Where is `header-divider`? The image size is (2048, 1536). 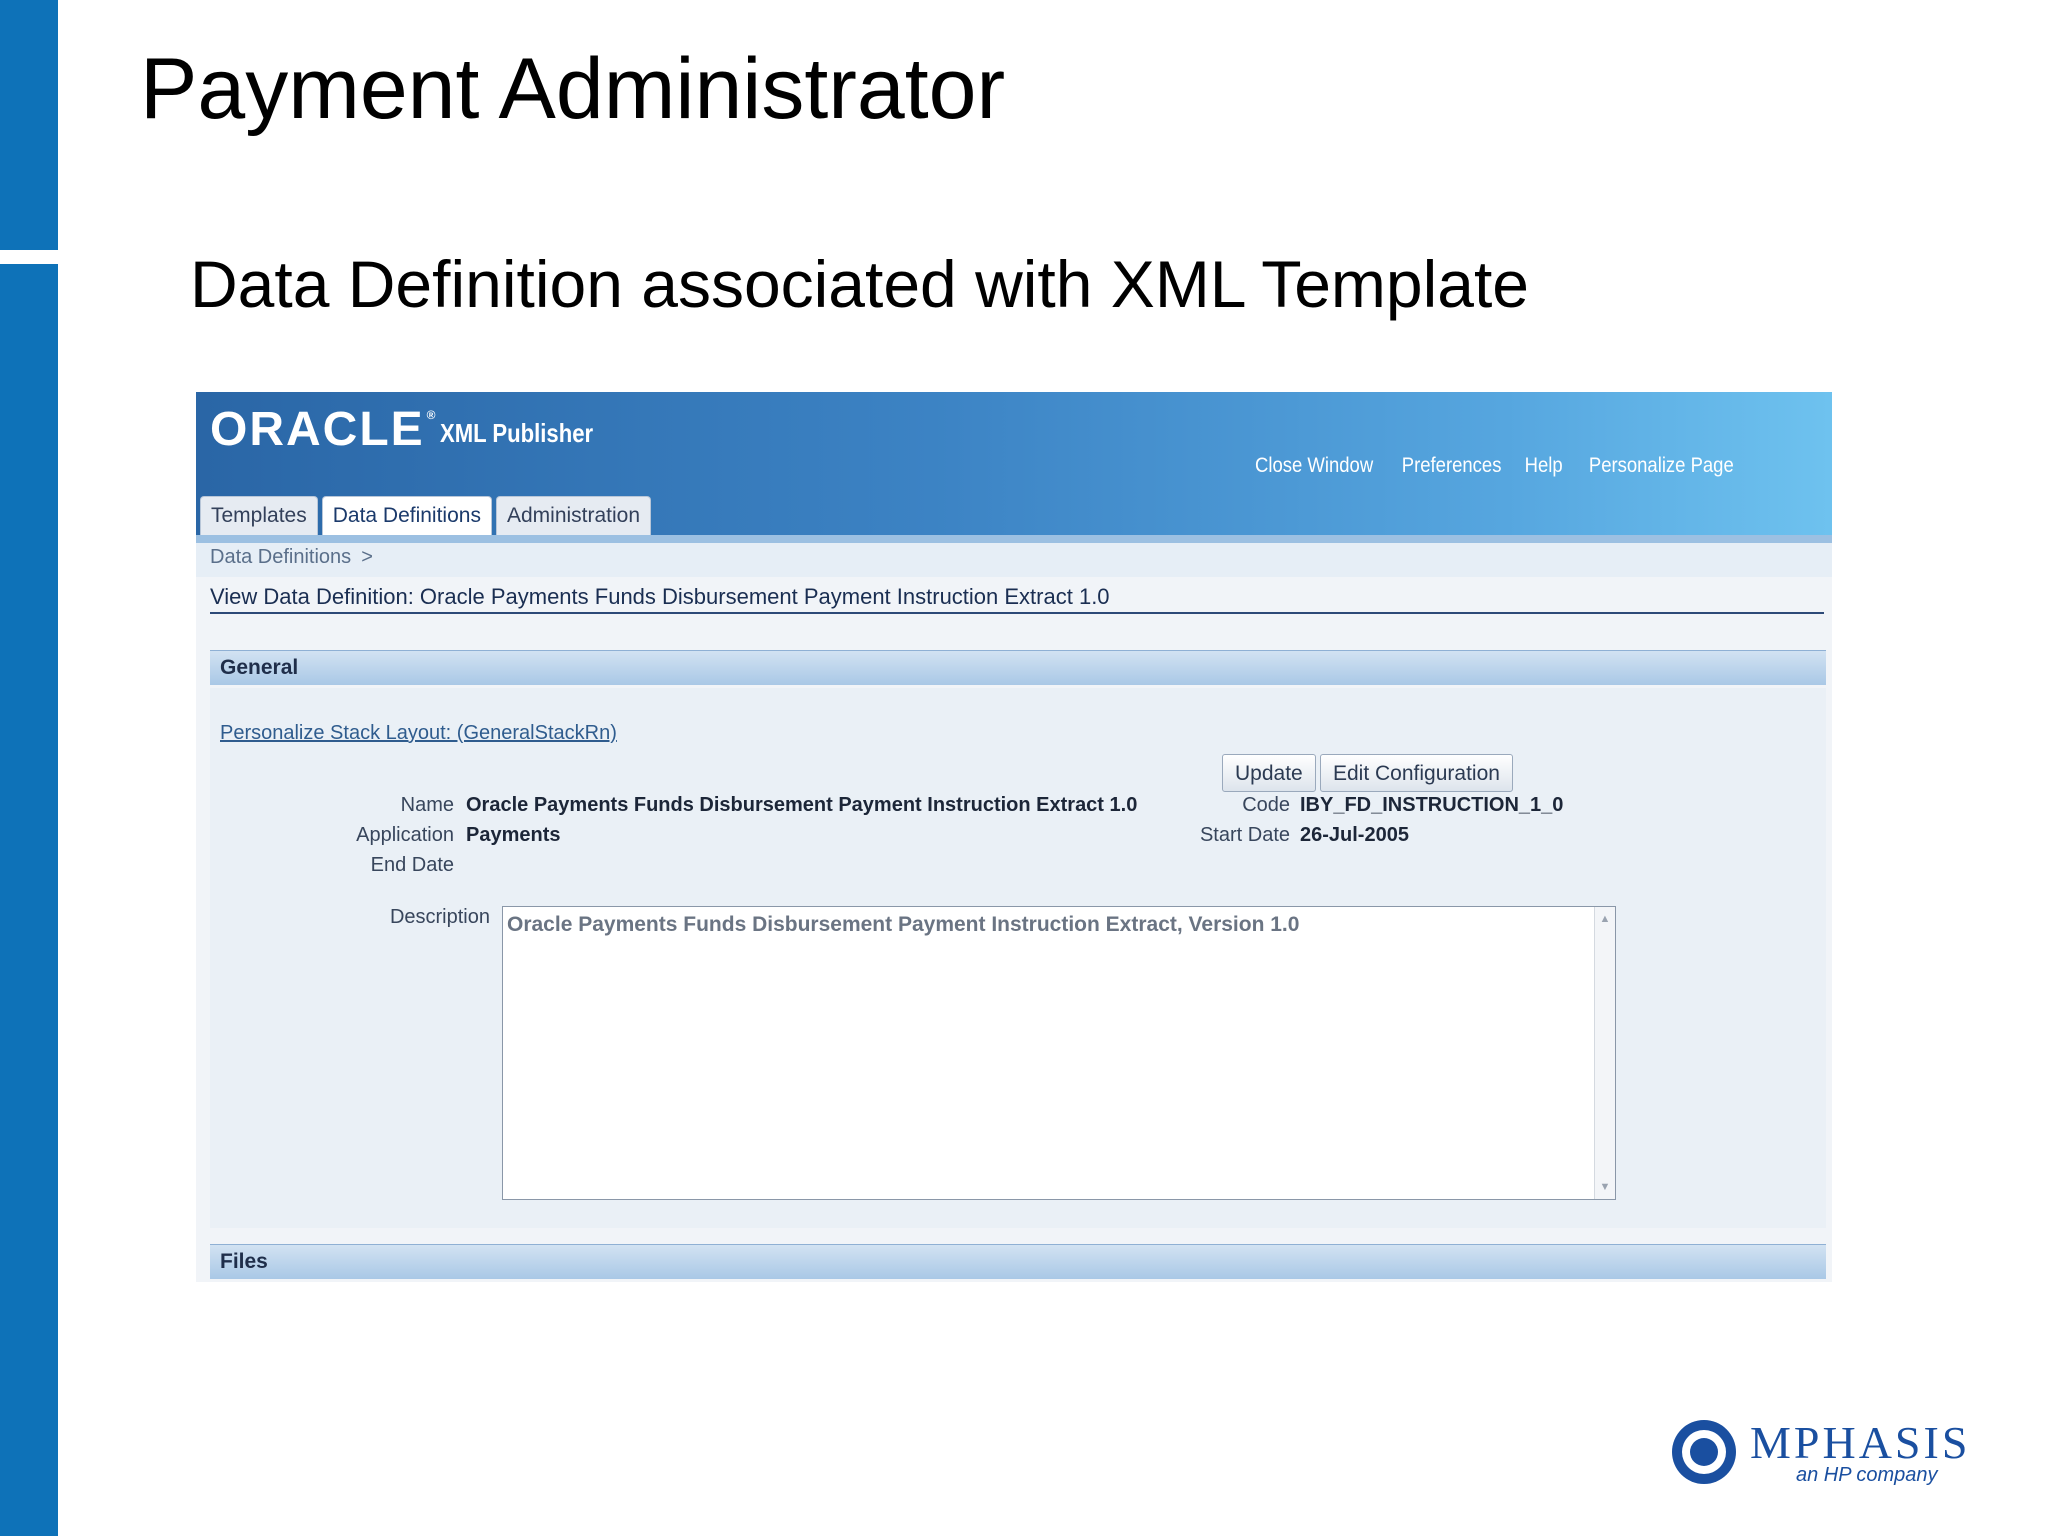
header-divider is located at coordinates (1017, 613).